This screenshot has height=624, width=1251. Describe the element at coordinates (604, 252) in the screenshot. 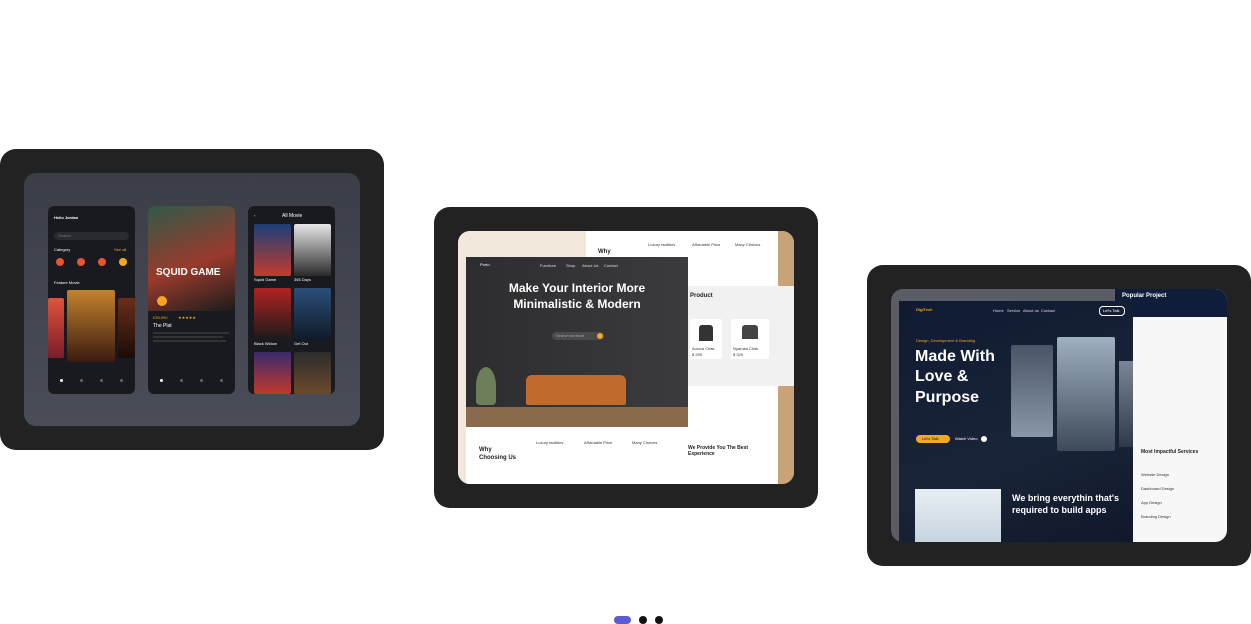

I see `why-title-back: Why` at that location.